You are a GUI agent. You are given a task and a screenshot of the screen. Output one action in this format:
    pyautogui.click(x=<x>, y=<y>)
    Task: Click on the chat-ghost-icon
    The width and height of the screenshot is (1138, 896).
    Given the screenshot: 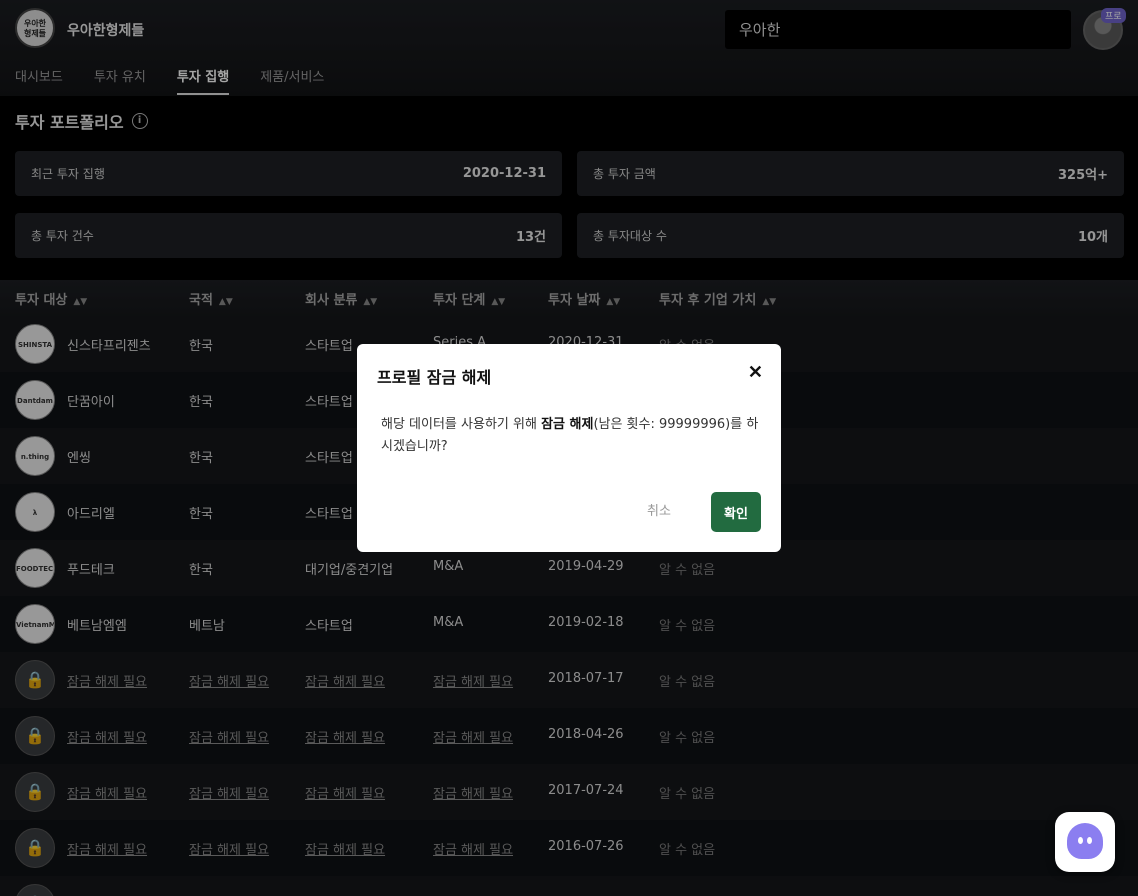 What is the action you would take?
    pyautogui.click(x=1085, y=841)
    